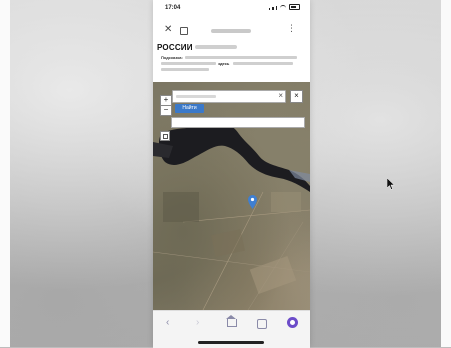 Image resolution: width=451 pixels, height=348 pixels. I want to click on browser-bottom-nav: ‹ ›, so click(231, 329).